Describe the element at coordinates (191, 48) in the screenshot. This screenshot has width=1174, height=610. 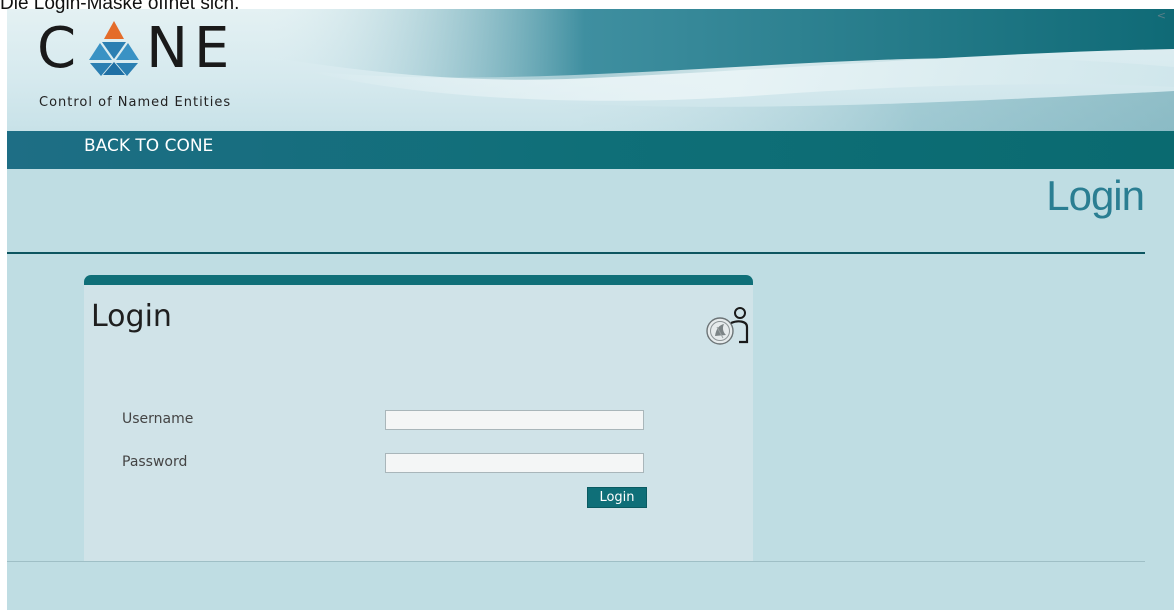
I see `logo-letters-ne: NE` at that location.